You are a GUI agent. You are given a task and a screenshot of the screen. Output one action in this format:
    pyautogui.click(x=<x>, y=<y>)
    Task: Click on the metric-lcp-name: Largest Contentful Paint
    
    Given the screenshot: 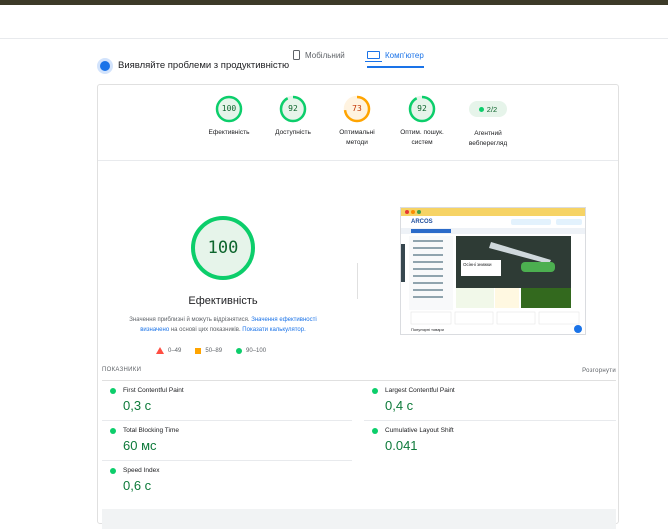 What is the action you would take?
    pyautogui.click(x=420, y=390)
    